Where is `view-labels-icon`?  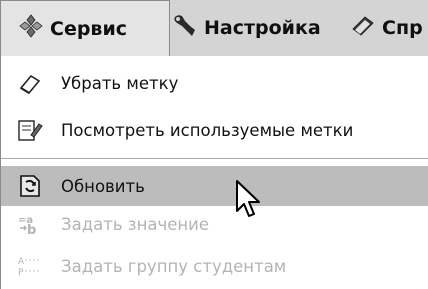
view-labels-icon is located at coordinates (30, 130).